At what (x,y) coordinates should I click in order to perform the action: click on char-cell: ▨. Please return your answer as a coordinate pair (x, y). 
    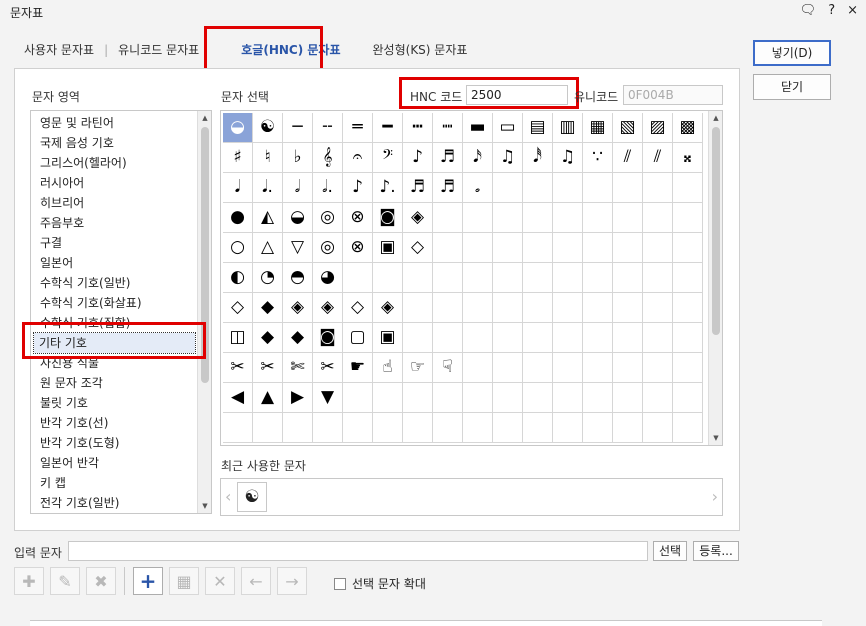
    Looking at the image, I should click on (658, 128).